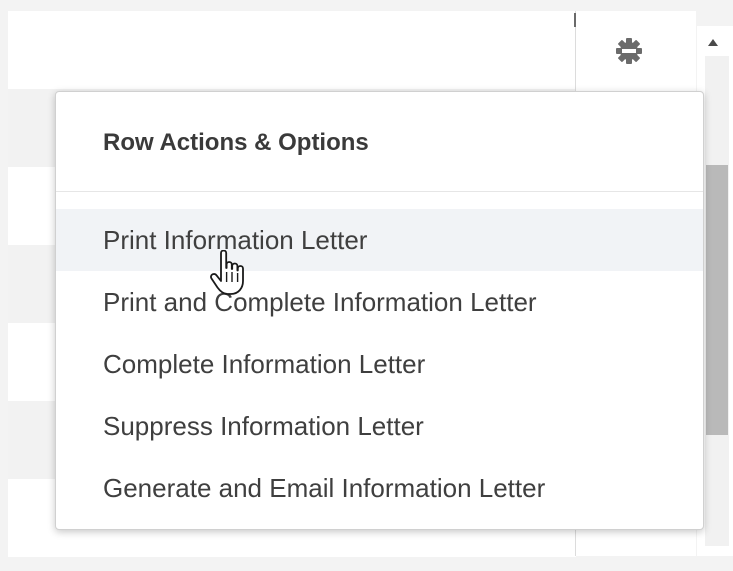 This screenshot has width=733, height=571. I want to click on menu-item-print-and-complete-information-letter: Print and Complete Information Letter, so click(379, 302).